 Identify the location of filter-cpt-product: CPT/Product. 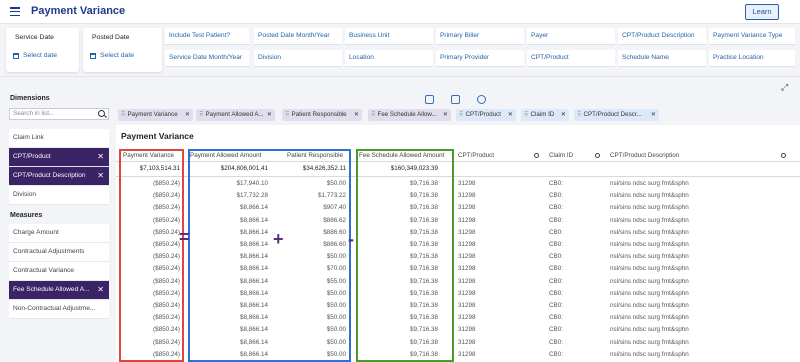
(571, 58).